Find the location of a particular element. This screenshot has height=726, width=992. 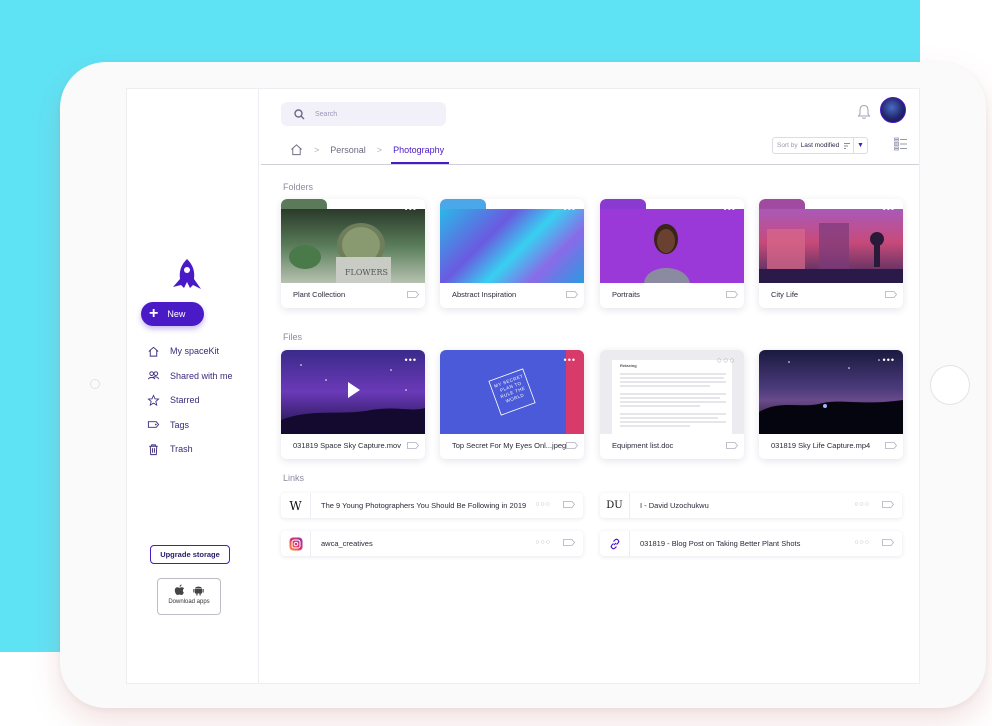

breadcrumb-item-current: Photography is located at coordinates (418, 150).